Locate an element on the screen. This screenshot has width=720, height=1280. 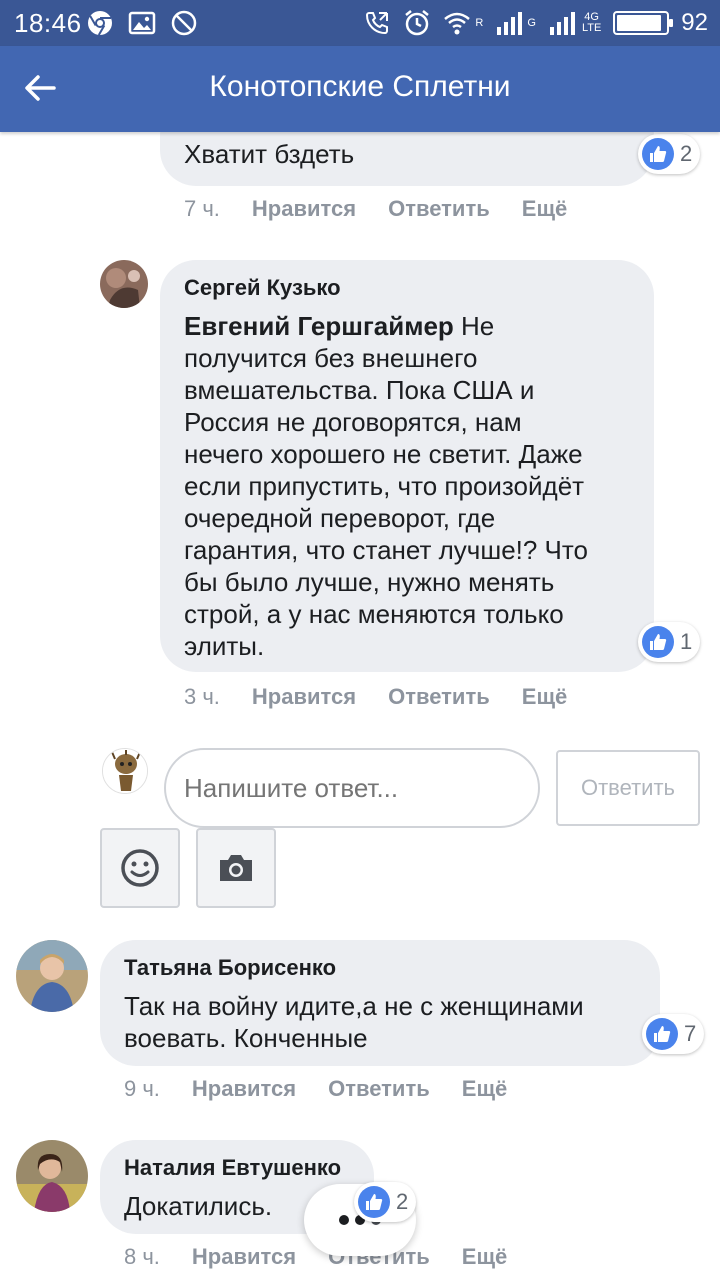
comment-text: Хватит бздеть is located at coordinates (269, 154).